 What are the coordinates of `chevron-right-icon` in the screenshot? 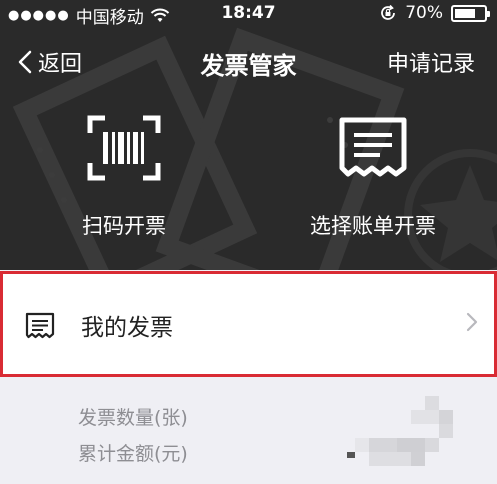 It's located at (472, 322).